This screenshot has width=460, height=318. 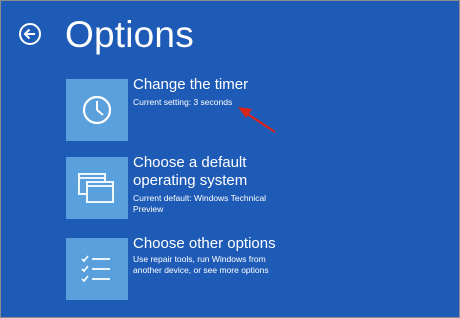 I want to click on back-button, so click(x=30, y=34).